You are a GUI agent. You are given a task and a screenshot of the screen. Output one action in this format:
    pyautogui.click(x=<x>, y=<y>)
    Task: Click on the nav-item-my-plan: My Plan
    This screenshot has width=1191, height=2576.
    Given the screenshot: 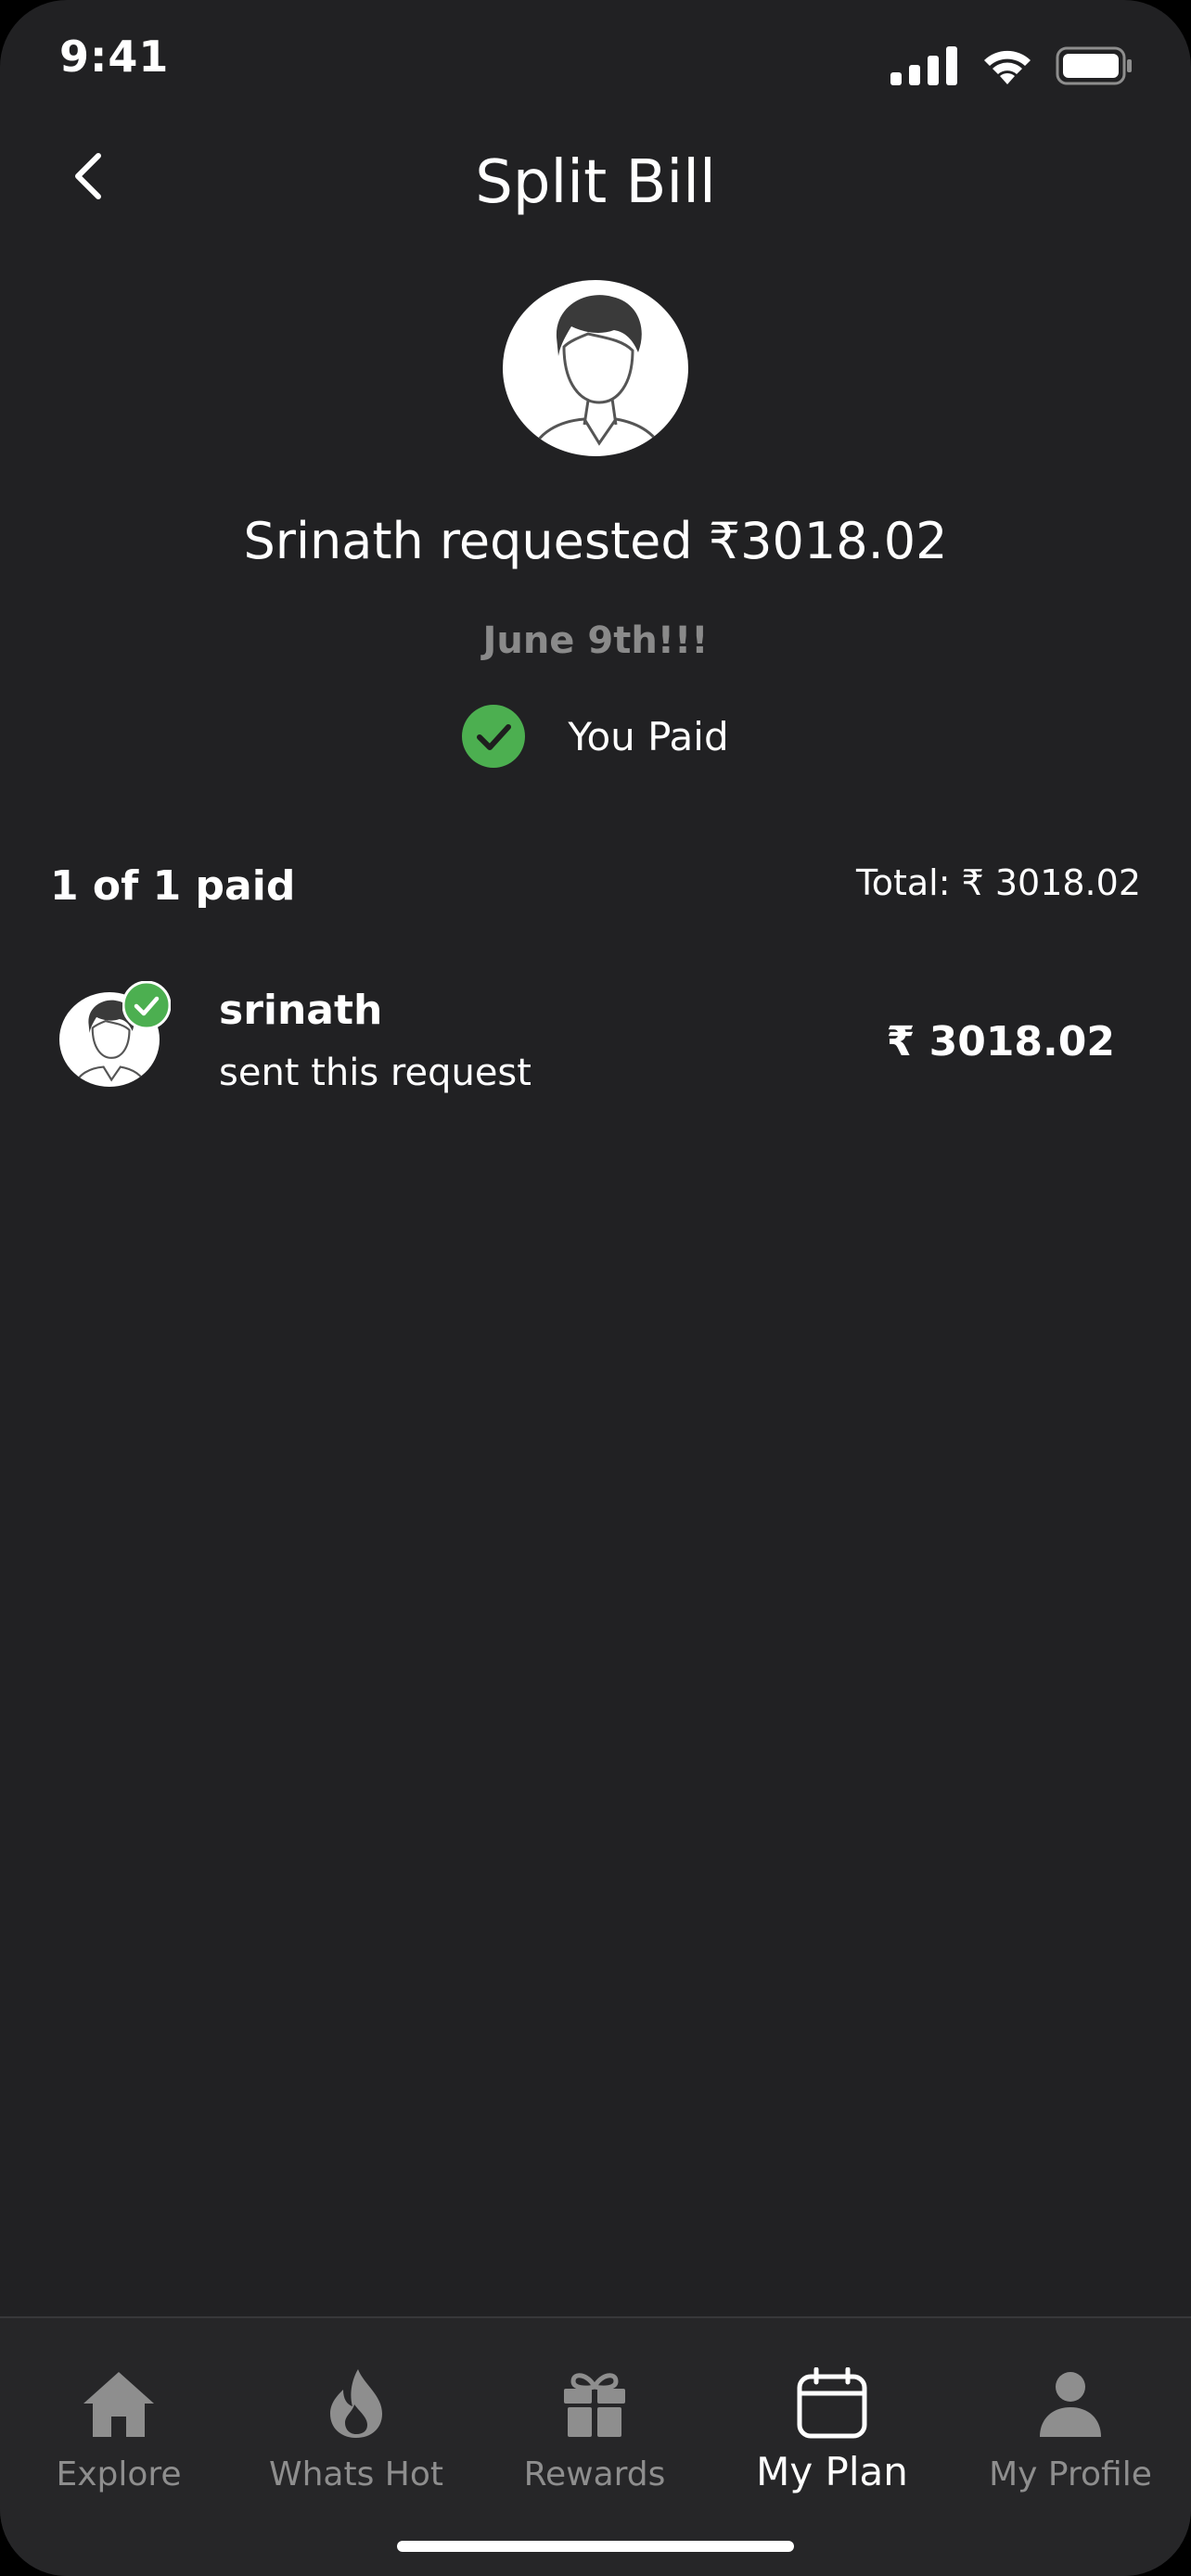 What is the action you would take?
    pyautogui.click(x=832, y=2430)
    